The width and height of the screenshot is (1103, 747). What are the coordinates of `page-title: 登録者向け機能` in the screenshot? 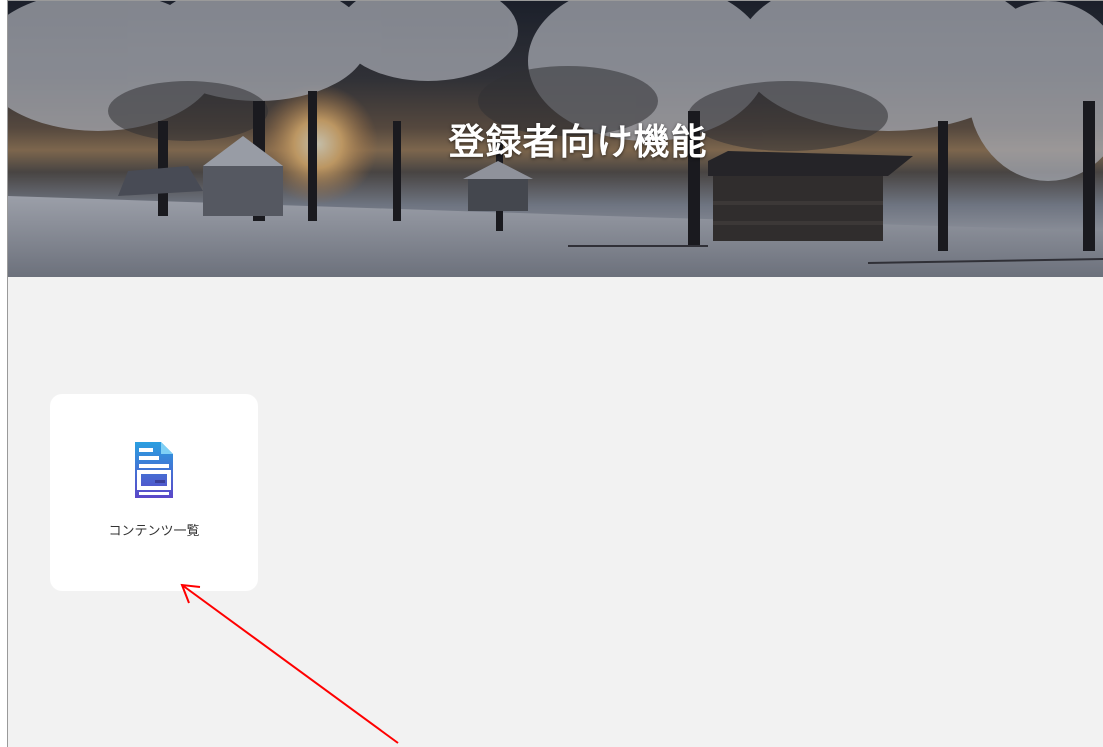 It's located at (578, 142).